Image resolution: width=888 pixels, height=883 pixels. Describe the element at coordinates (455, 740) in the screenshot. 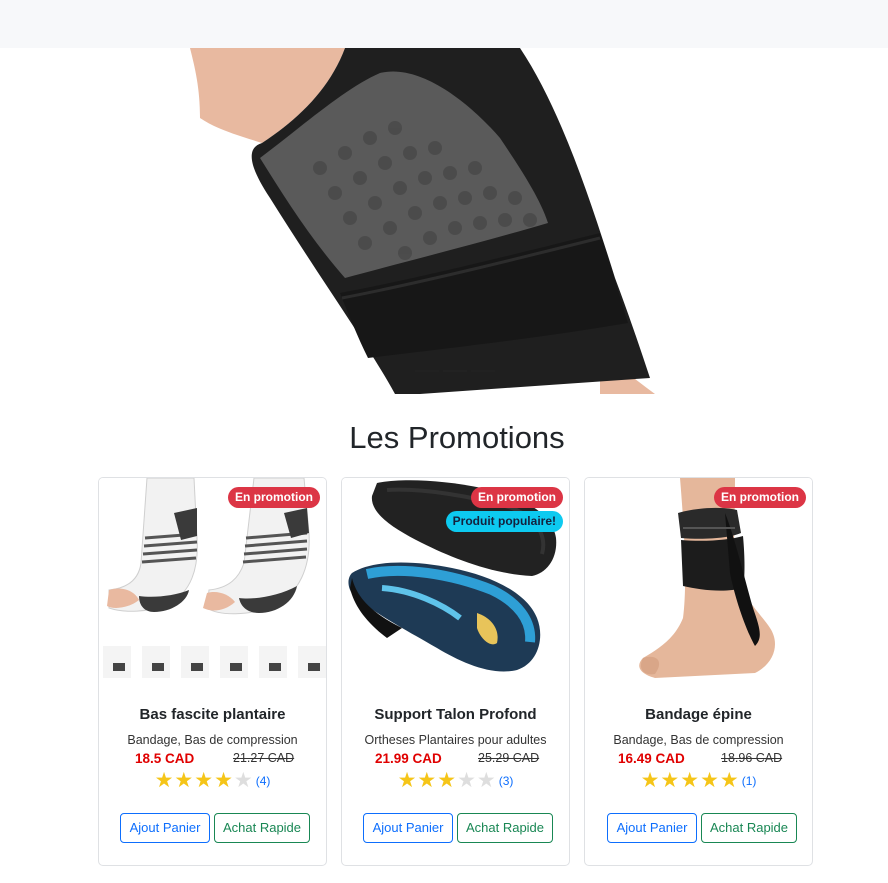

I see `product-category: Ortheses Plantaires pour adultes` at that location.